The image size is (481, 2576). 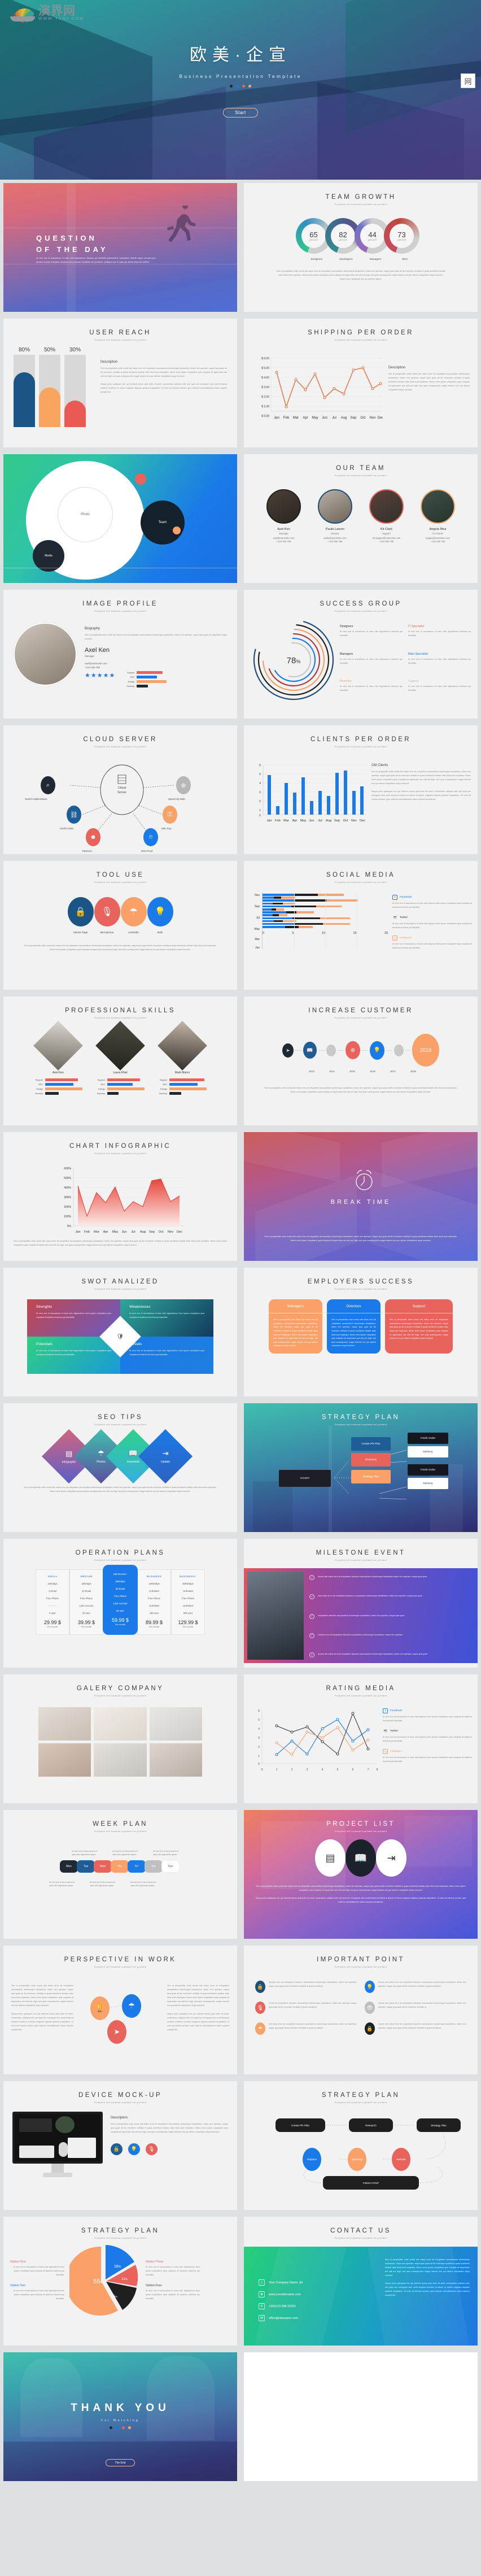 What do you see at coordinates (69, 1866) in the screenshot?
I see `day-pill: Mon` at bounding box center [69, 1866].